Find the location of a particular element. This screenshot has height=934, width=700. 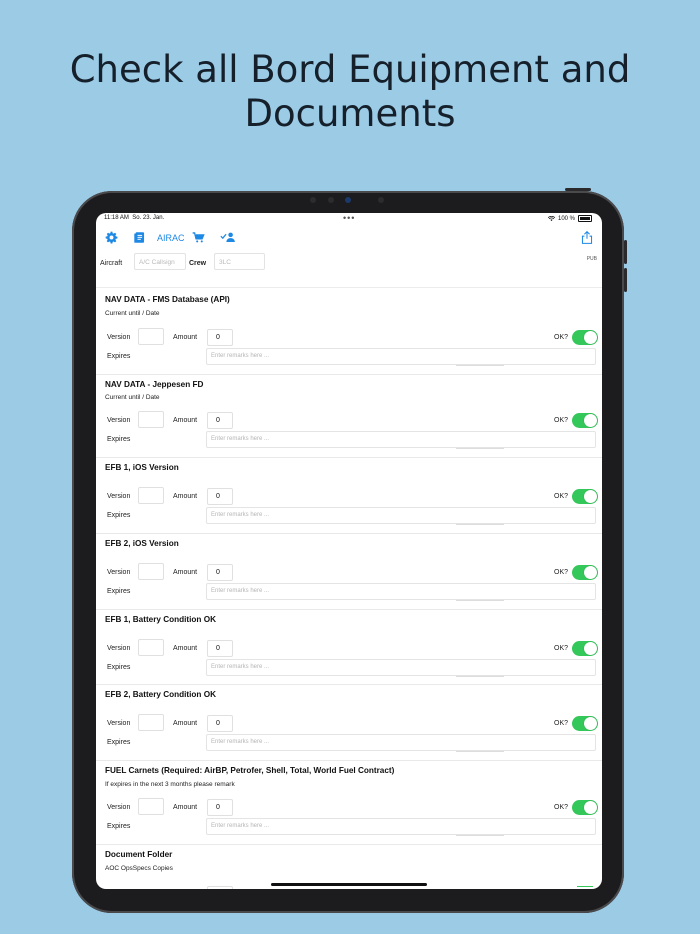

home-indicator is located at coordinates (349, 884).